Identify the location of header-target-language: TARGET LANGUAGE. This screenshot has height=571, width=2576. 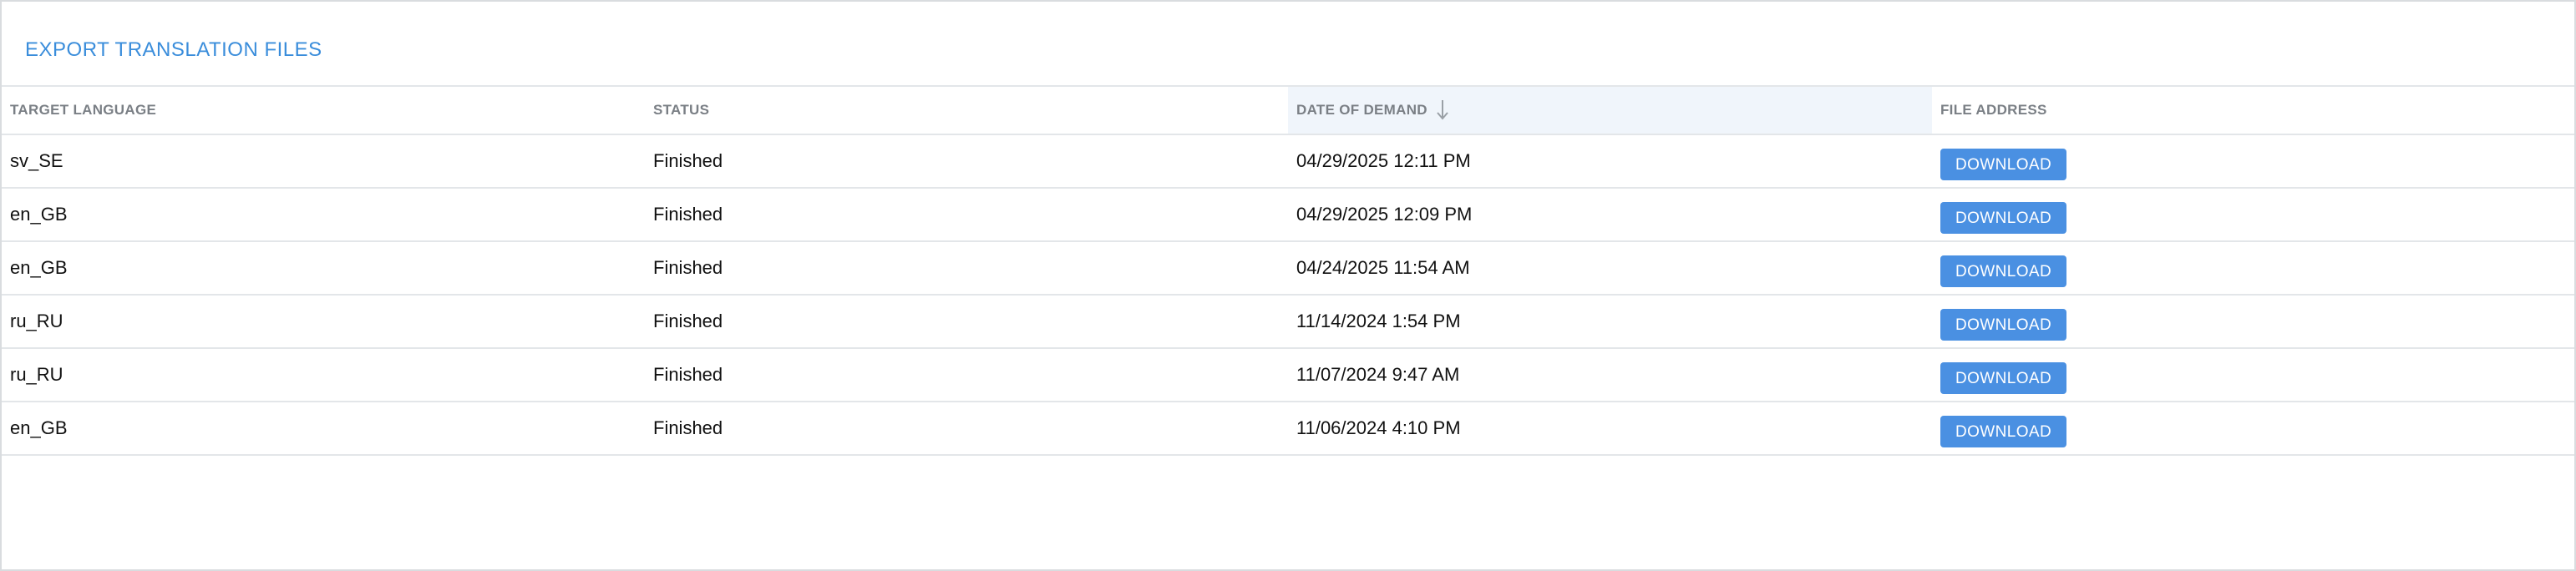
(323, 110).